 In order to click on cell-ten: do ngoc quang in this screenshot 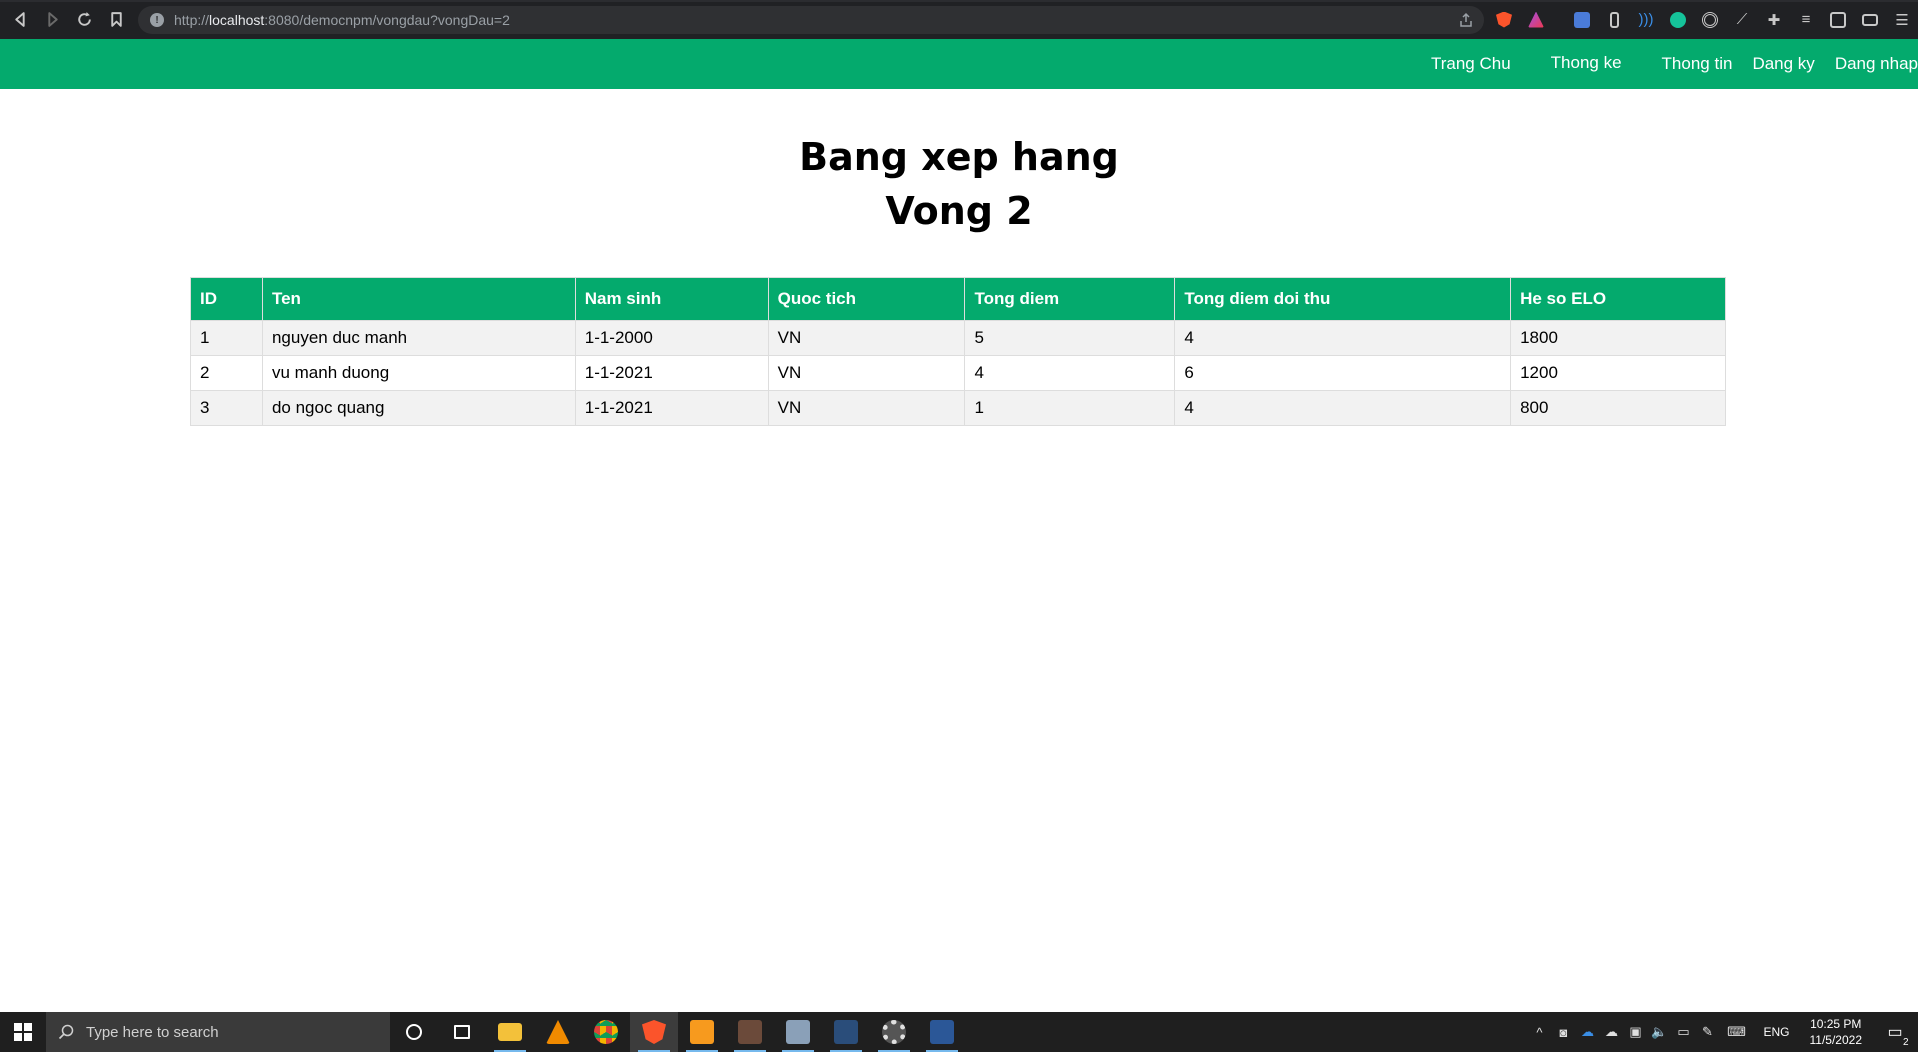, I will do `click(418, 408)`.